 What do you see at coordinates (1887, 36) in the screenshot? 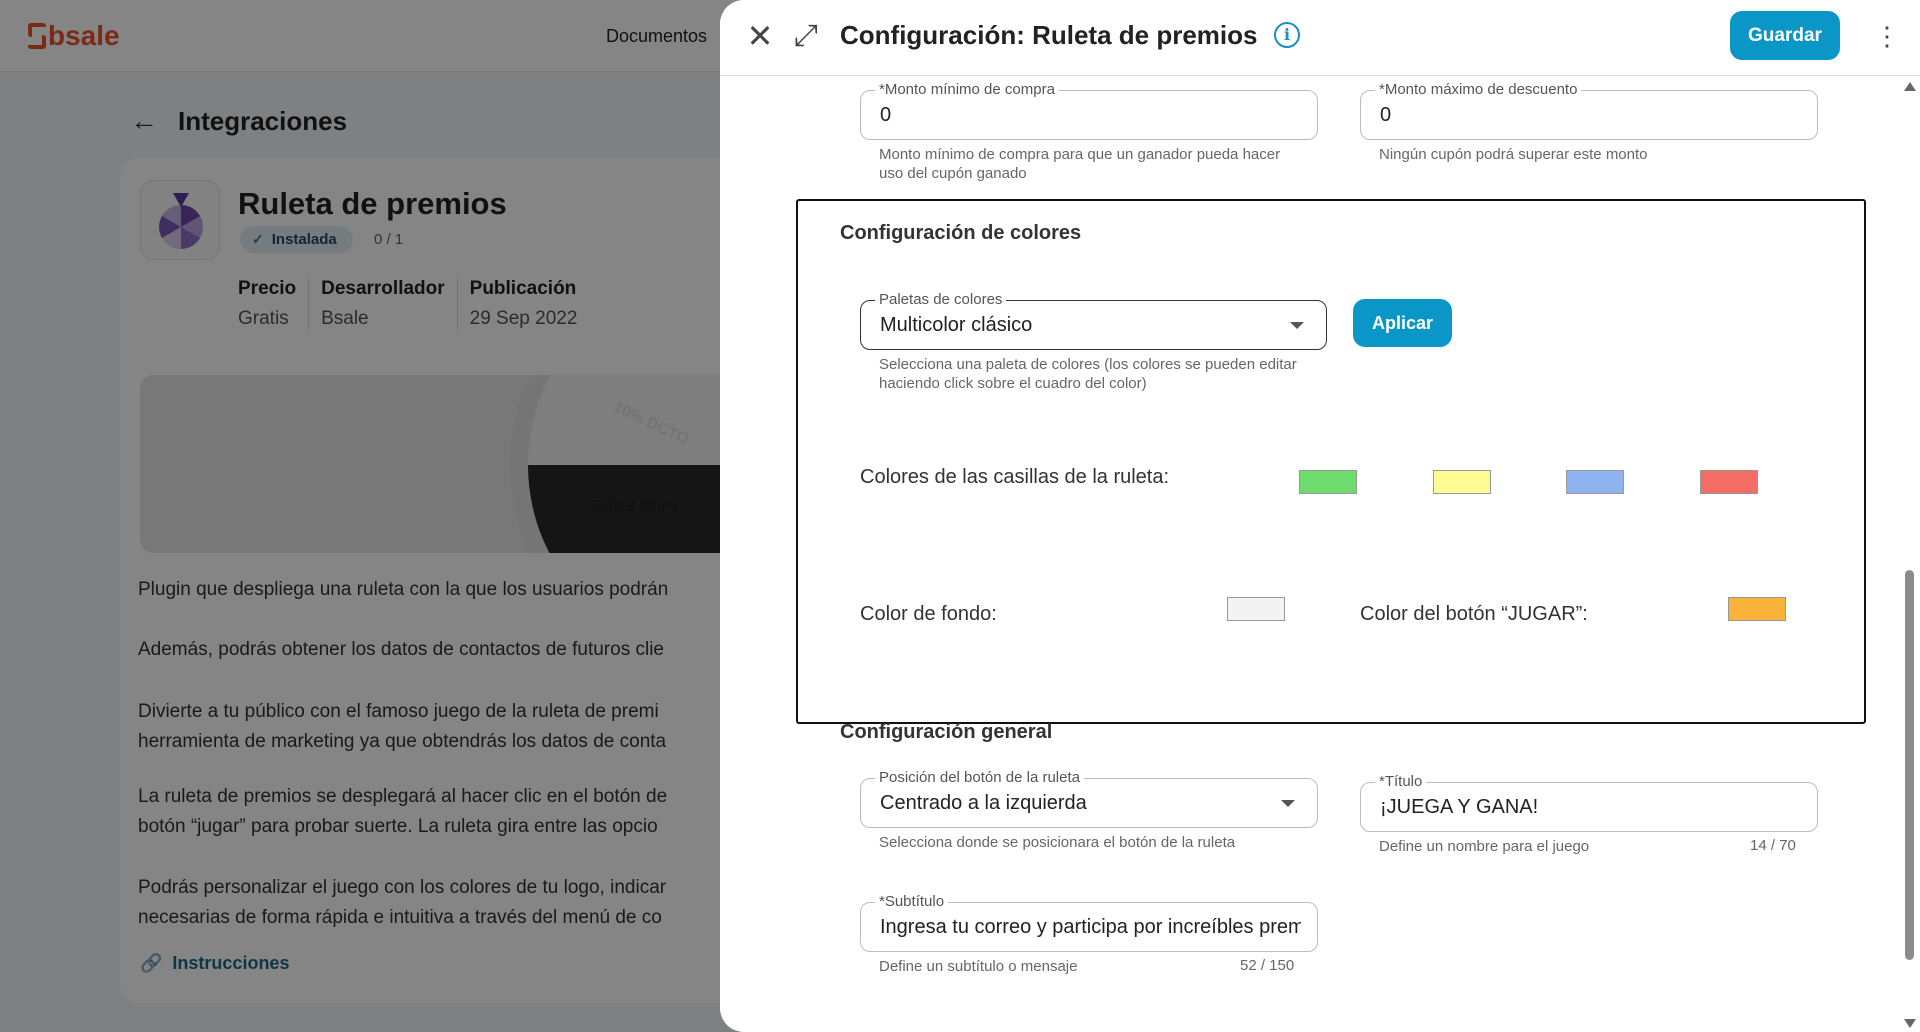
I see `more-options-icon: ⋮` at bounding box center [1887, 36].